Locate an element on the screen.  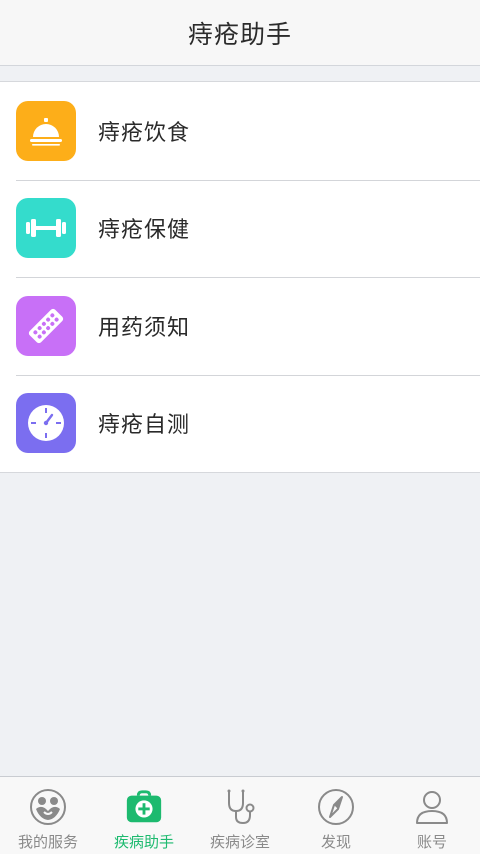
menu-item-care: 痔疮保健 is located at coordinates (240, 228).